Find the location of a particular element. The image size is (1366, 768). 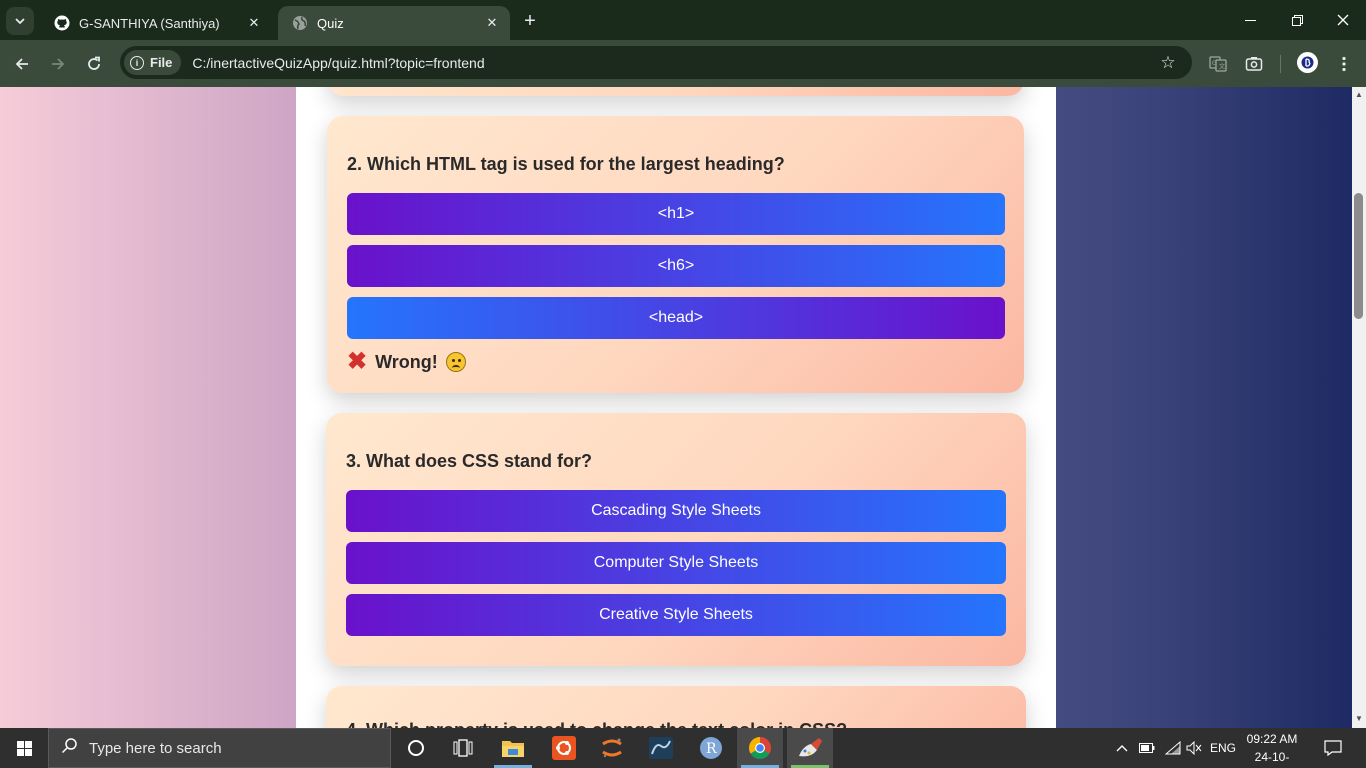

svg-text: R is located at coordinates (711, 749).